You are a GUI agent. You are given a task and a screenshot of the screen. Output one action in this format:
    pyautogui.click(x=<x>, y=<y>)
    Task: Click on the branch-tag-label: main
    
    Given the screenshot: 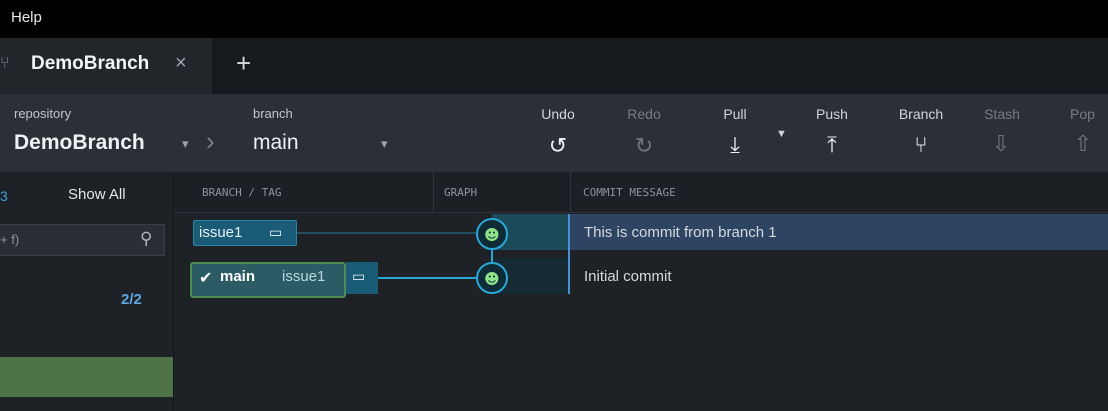 What is the action you would take?
    pyautogui.click(x=238, y=276)
    